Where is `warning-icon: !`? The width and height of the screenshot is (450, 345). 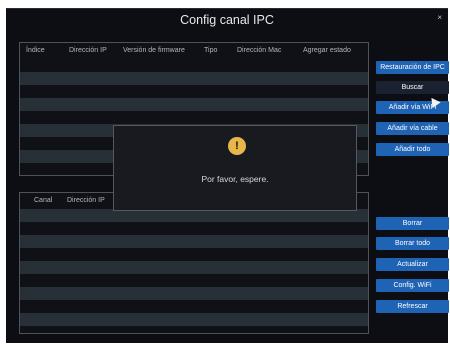
warning-icon: ! is located at coordinates (237, 146).